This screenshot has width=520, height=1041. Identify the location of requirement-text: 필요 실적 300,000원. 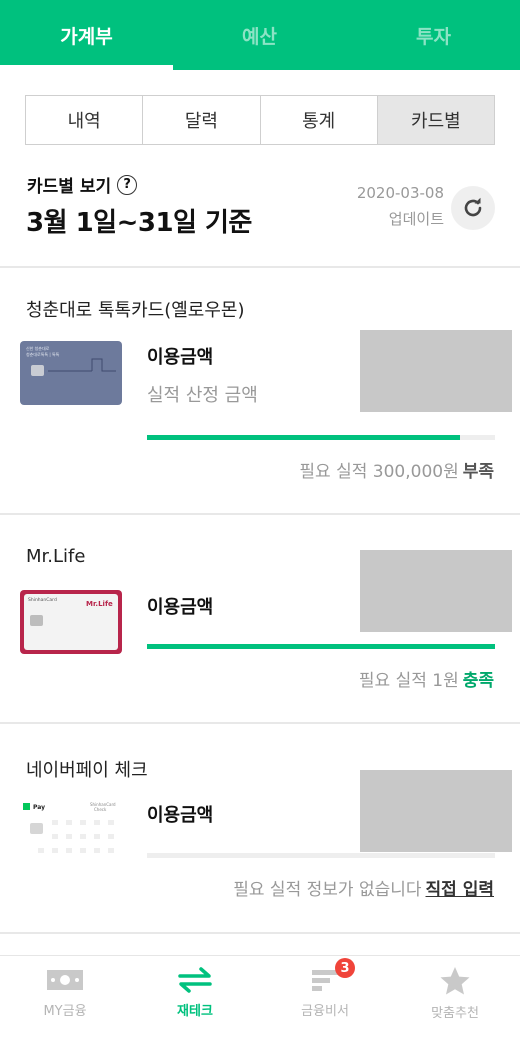
(379, 472).